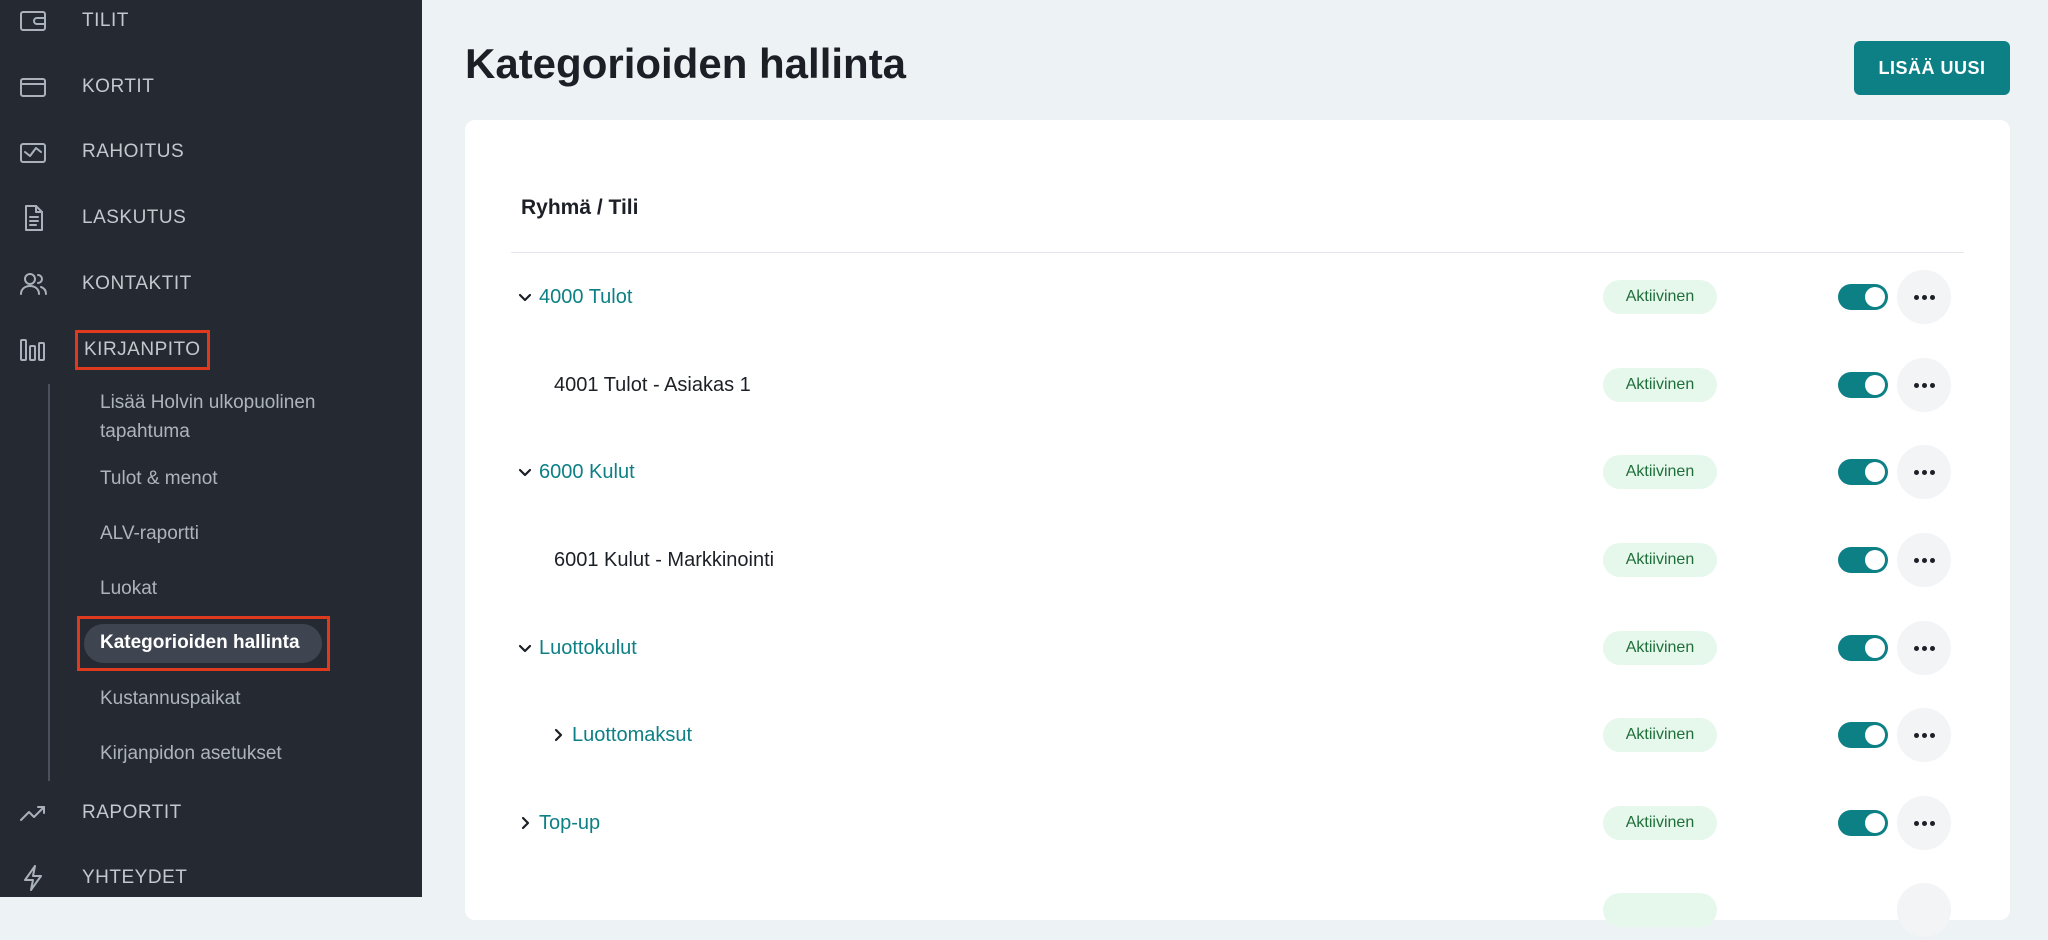 The height and width of the screenshot is (940, 2048). I want to click on submenu-item-label: Kategorioiden hallinta, so click(200, 642).